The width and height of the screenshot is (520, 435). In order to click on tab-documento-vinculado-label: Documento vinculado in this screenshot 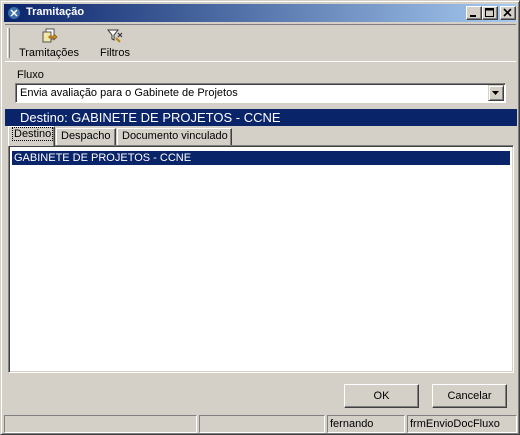, I will do `click(175, 136)`.